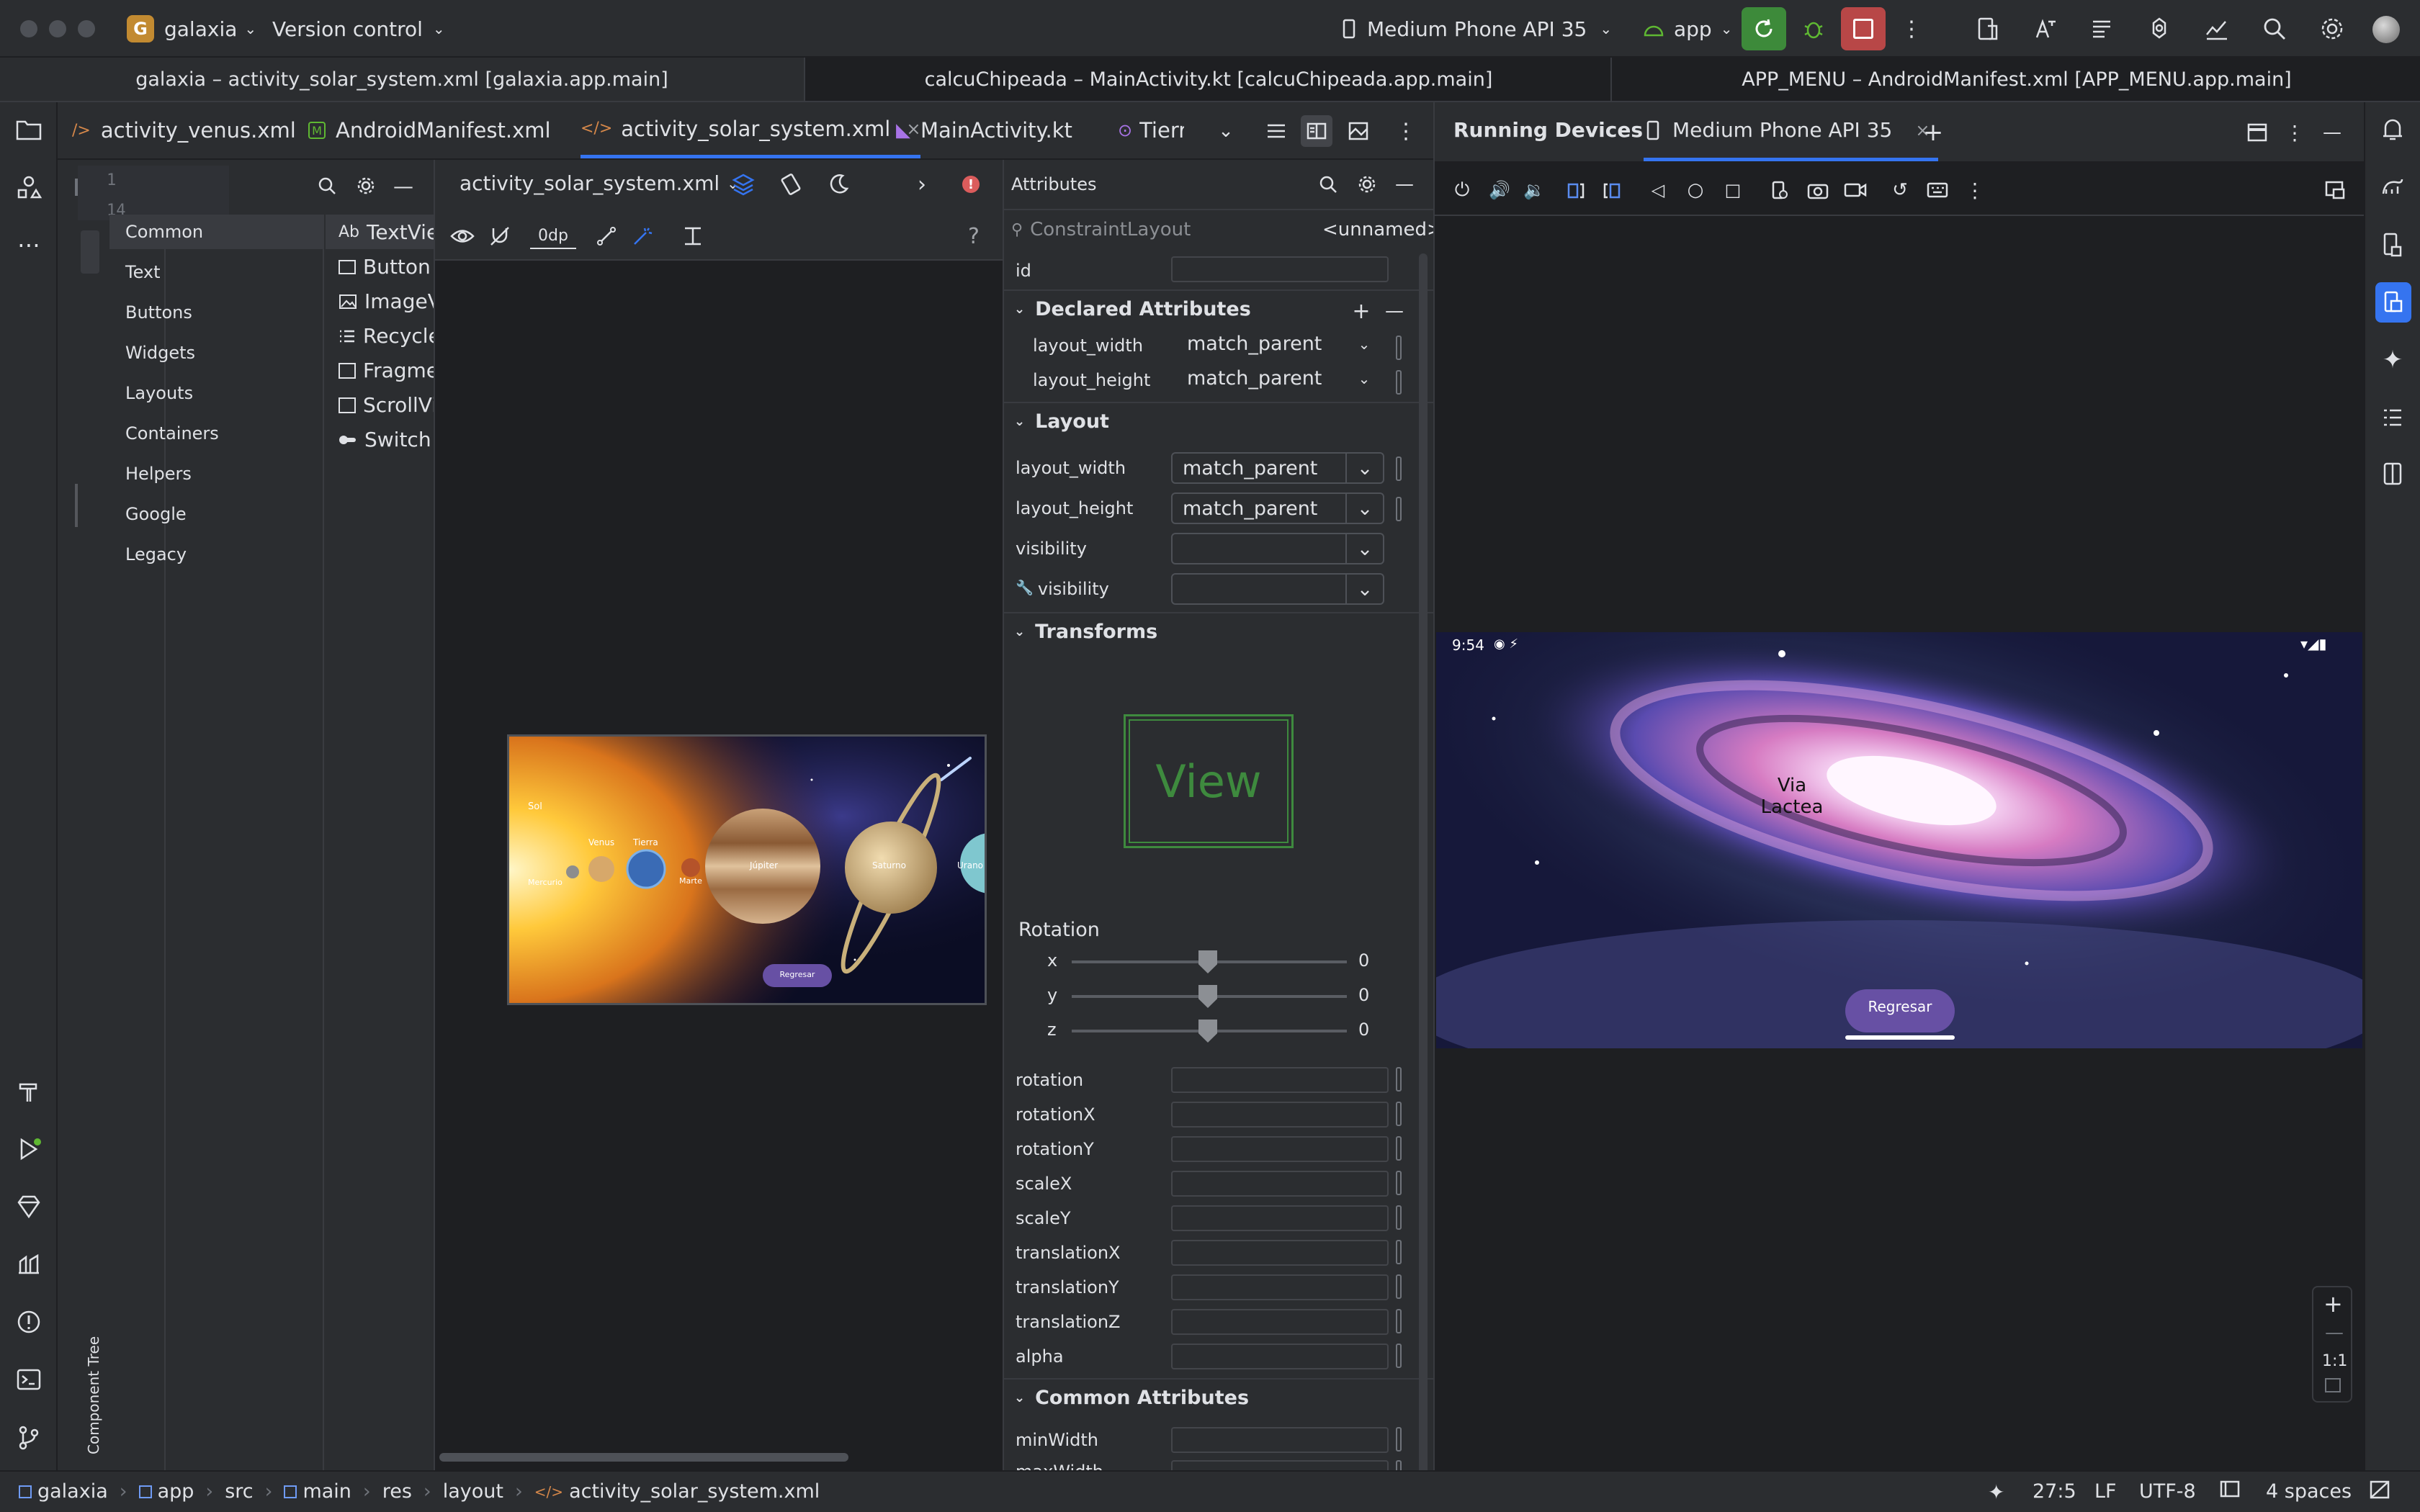 The width and height of the screenshot is (2420, 1512). I want to click on power-icon: ⏻, so click(1462, 190).